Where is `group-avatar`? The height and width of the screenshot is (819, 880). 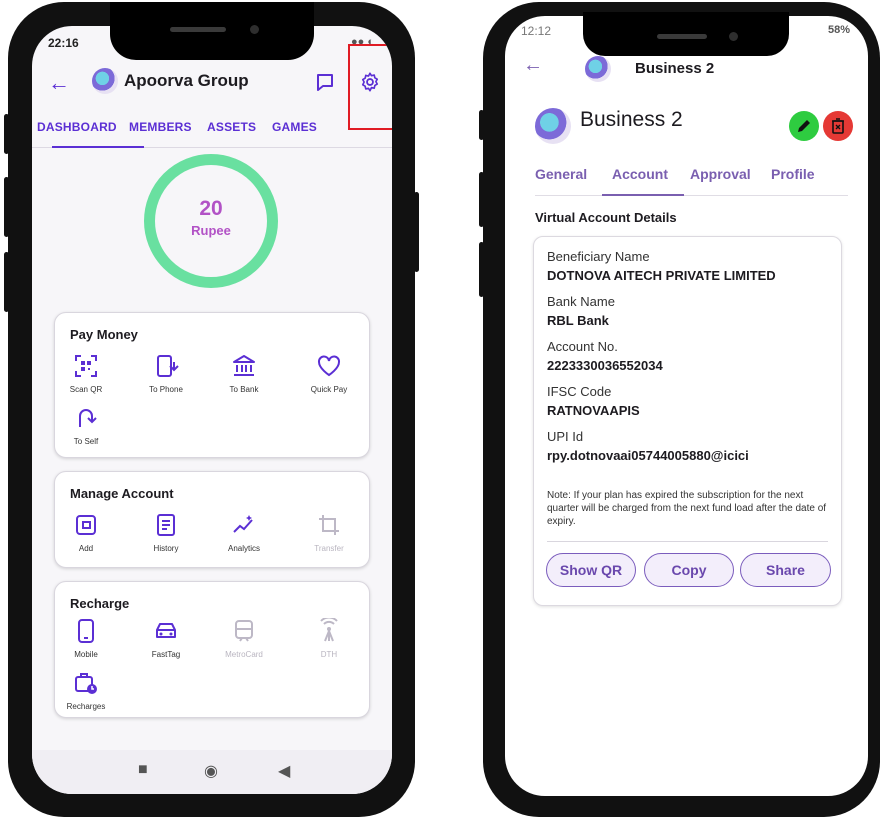
group-avatar is located at coordinates (105, 81).